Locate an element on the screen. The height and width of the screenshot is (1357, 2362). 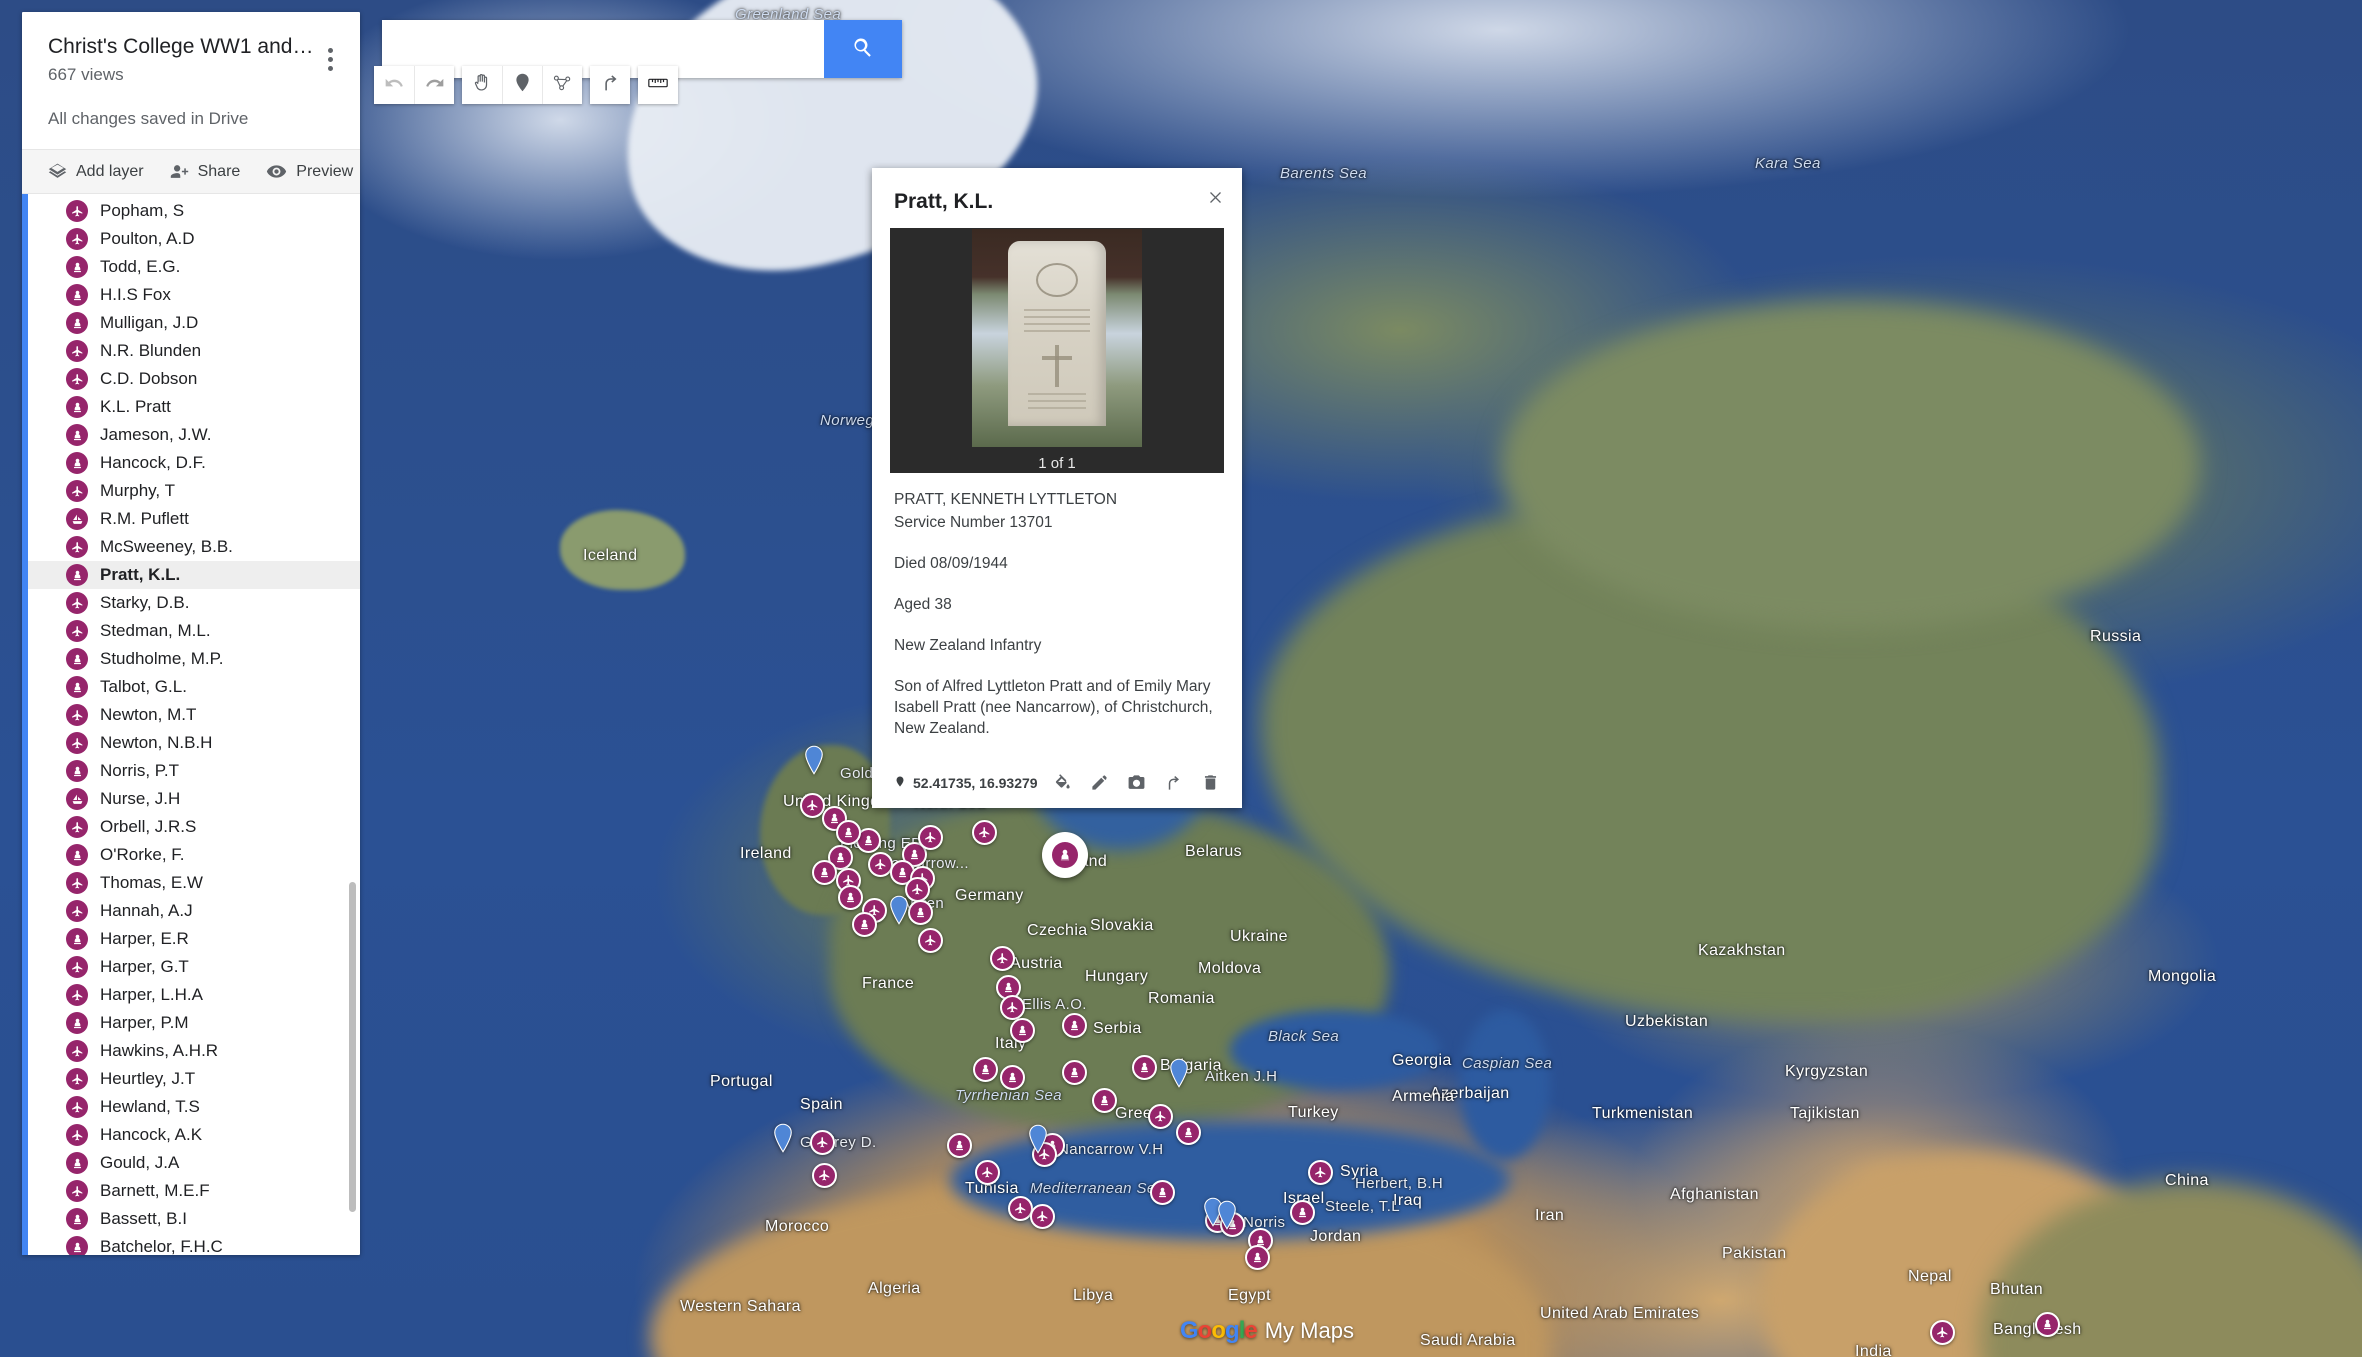
feature-row: Poulton, A.D is located at coordinates (191, 239).